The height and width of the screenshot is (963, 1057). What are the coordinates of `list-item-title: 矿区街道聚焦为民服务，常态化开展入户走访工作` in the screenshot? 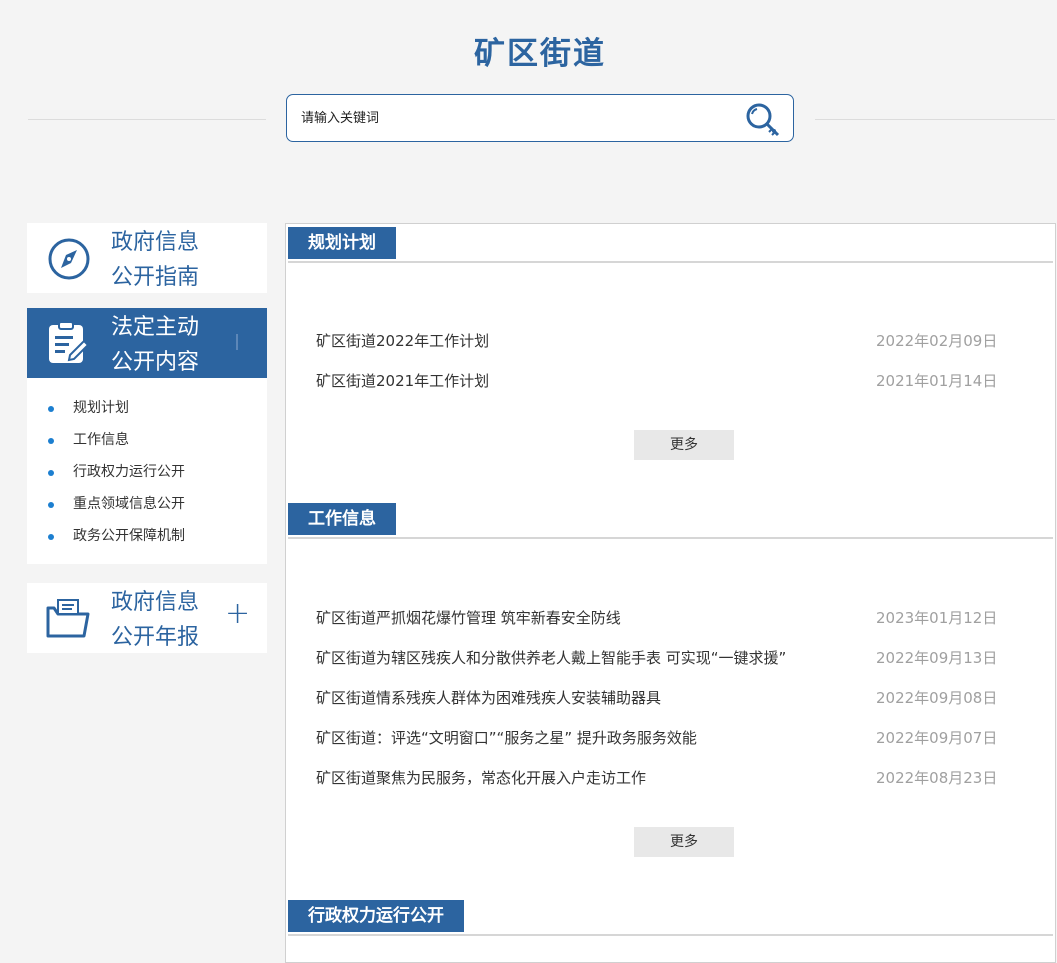 It's located at (481, 778).